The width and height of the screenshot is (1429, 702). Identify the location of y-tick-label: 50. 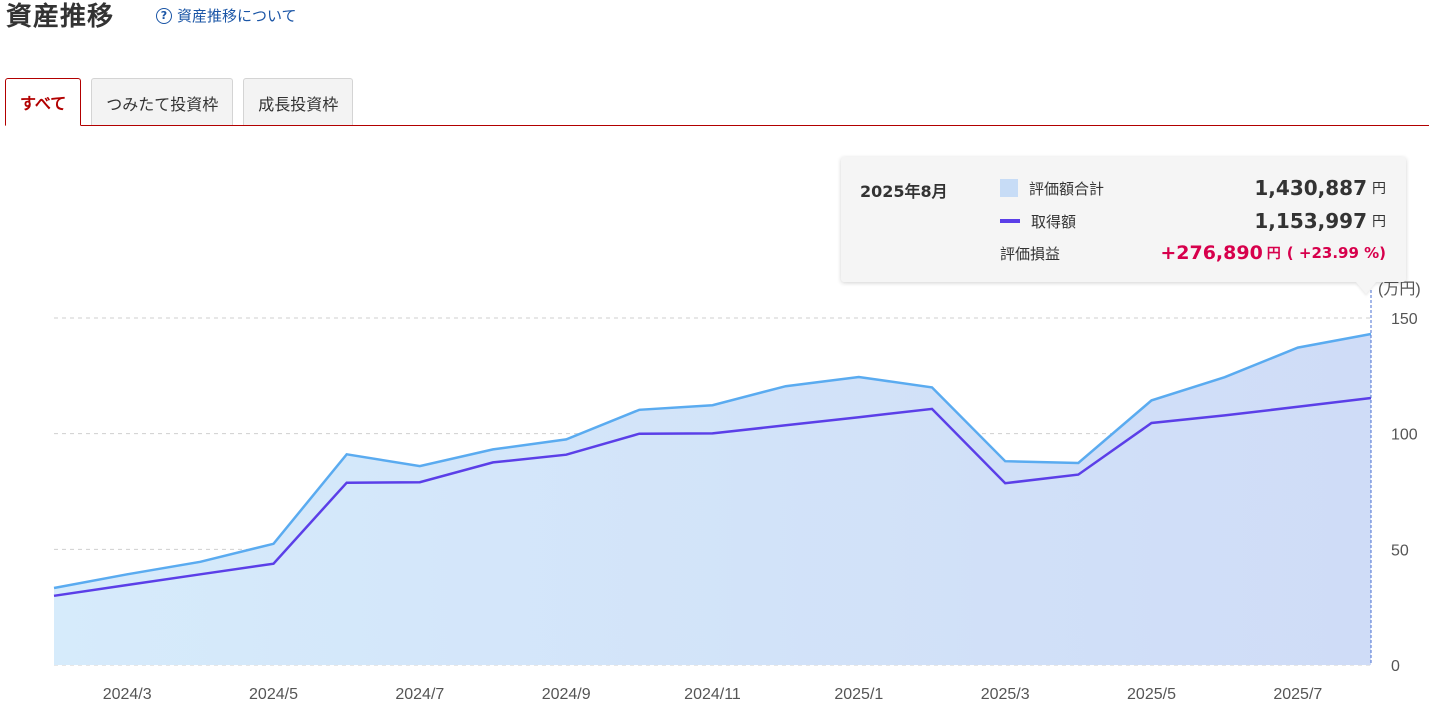
(1400, 550).